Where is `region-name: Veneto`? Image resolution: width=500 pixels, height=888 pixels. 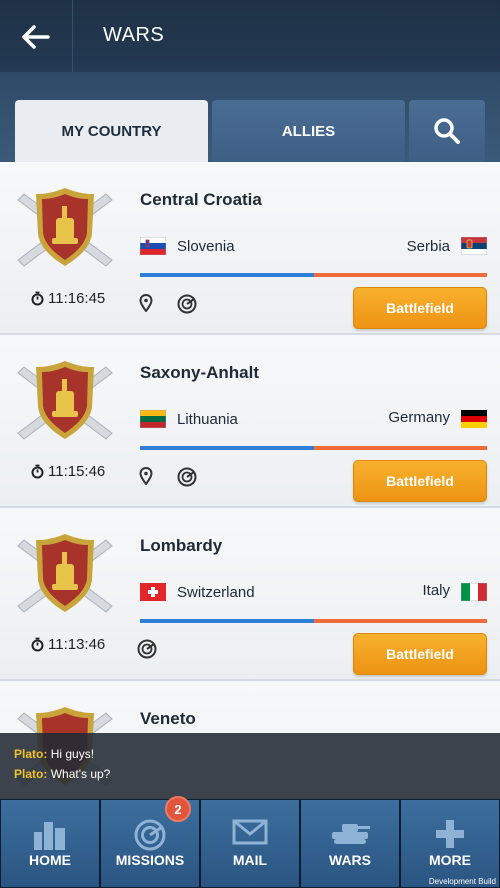 region-name: Veneto is located at coordinates (168, 718).